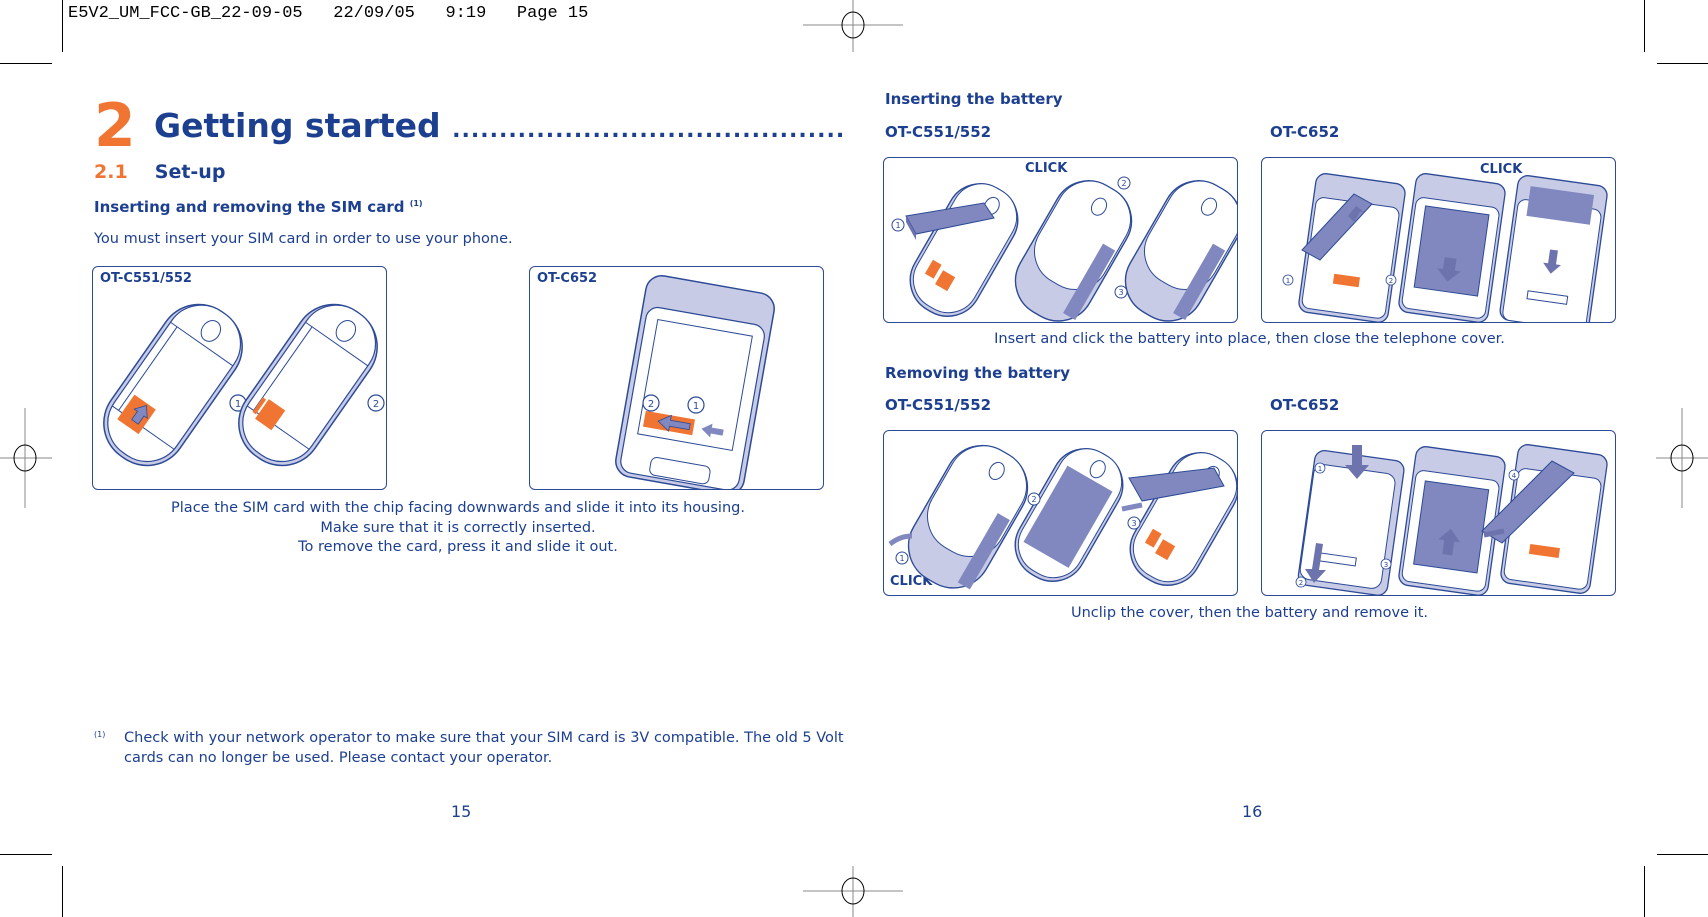 This screenshot has width=1708, height=917. Describe the element at coordinates (1305, 405) in the screenshot. I see `remove-model-label-2: OT-C652` at that location.